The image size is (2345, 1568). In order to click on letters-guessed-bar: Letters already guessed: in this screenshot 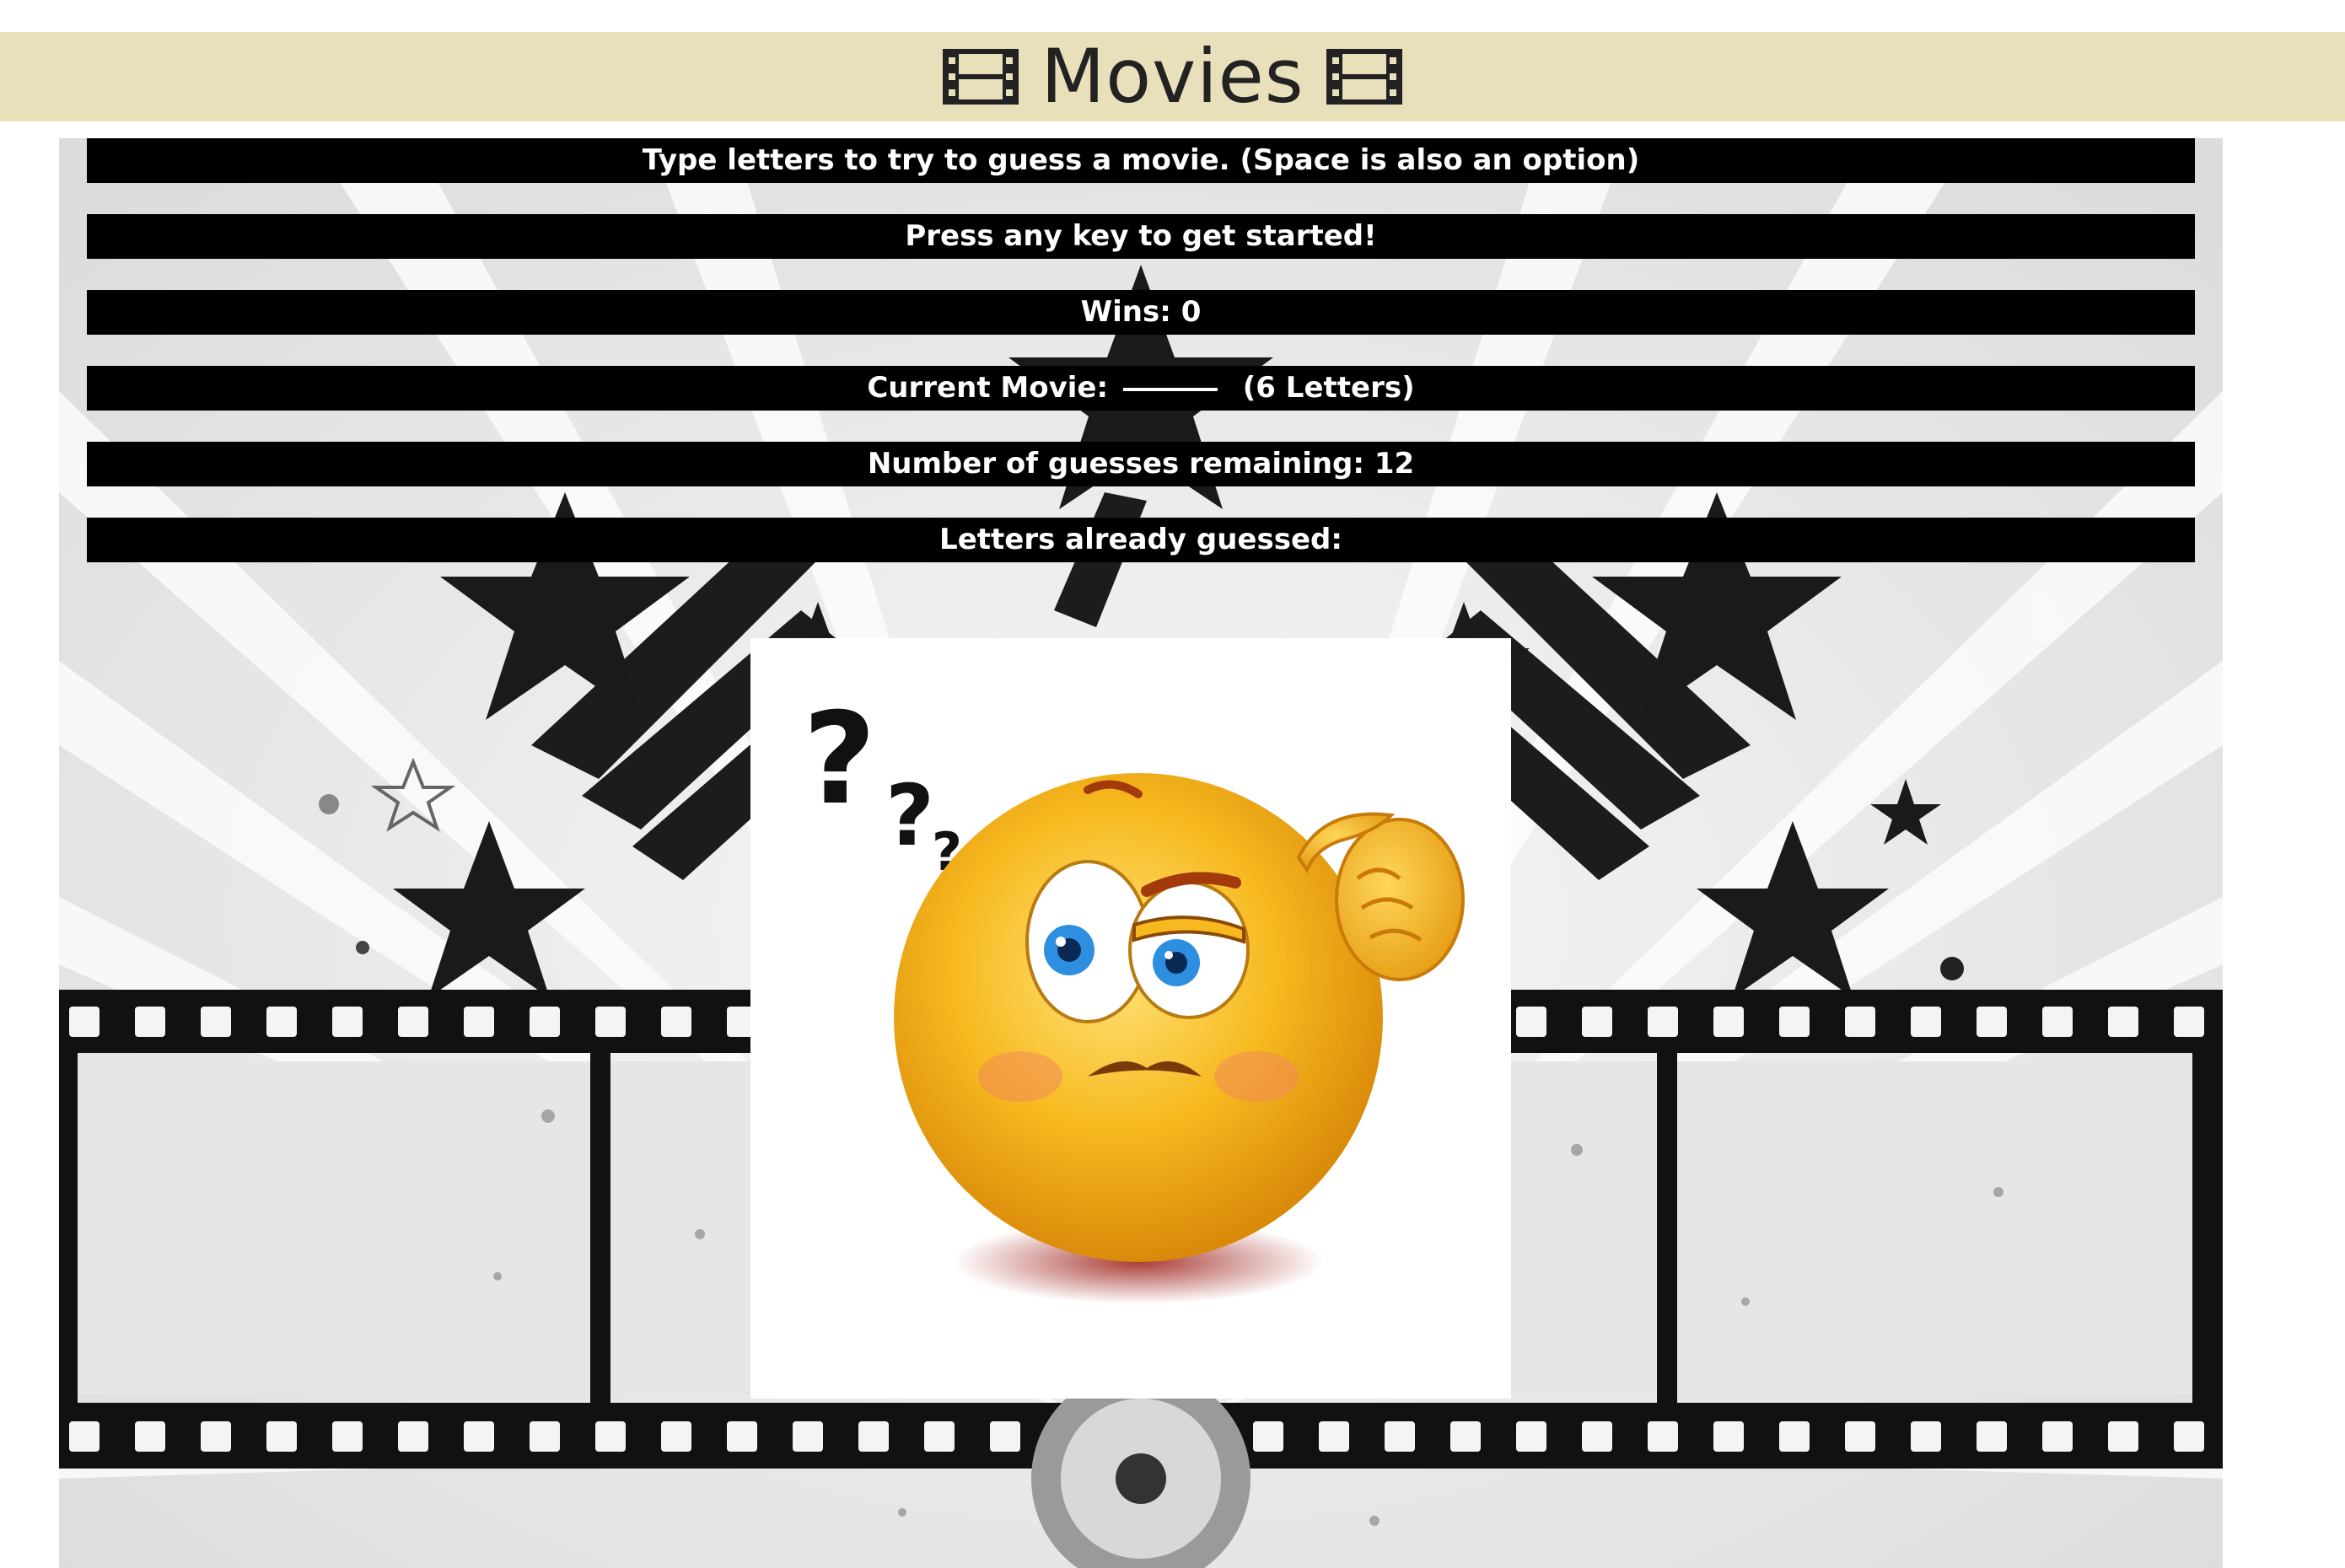, I will do `click(1141, 540)`.